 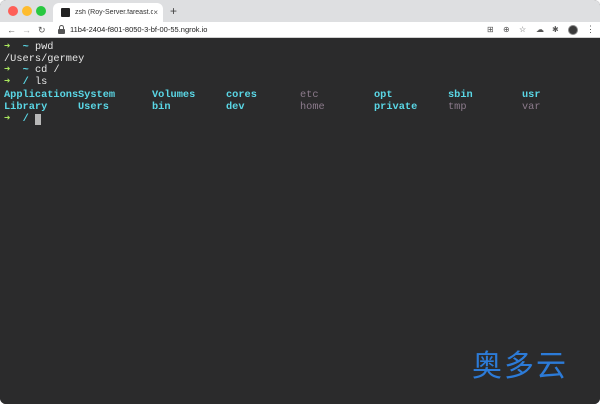 I want to click on ls-entry: usr, so click(x=531, y=95).